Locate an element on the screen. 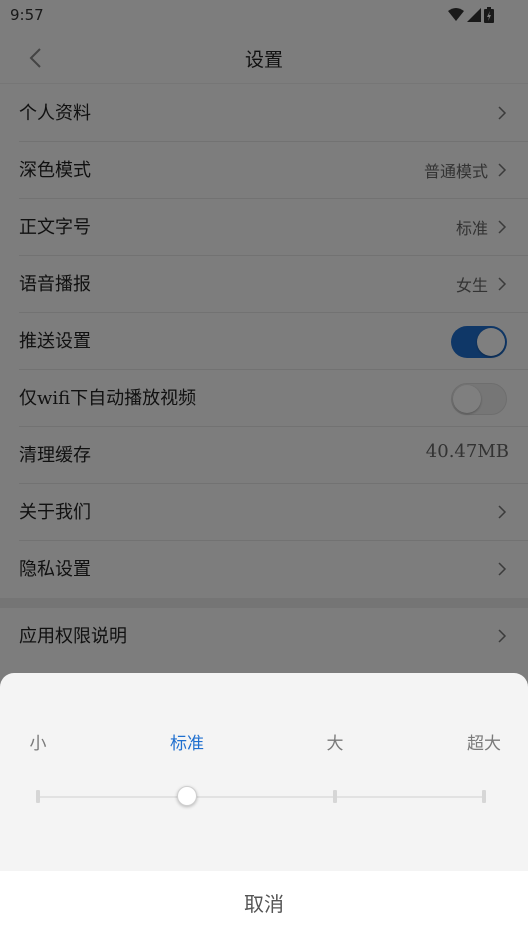  font-option-large: 大 is located at coordinates (335, 741).